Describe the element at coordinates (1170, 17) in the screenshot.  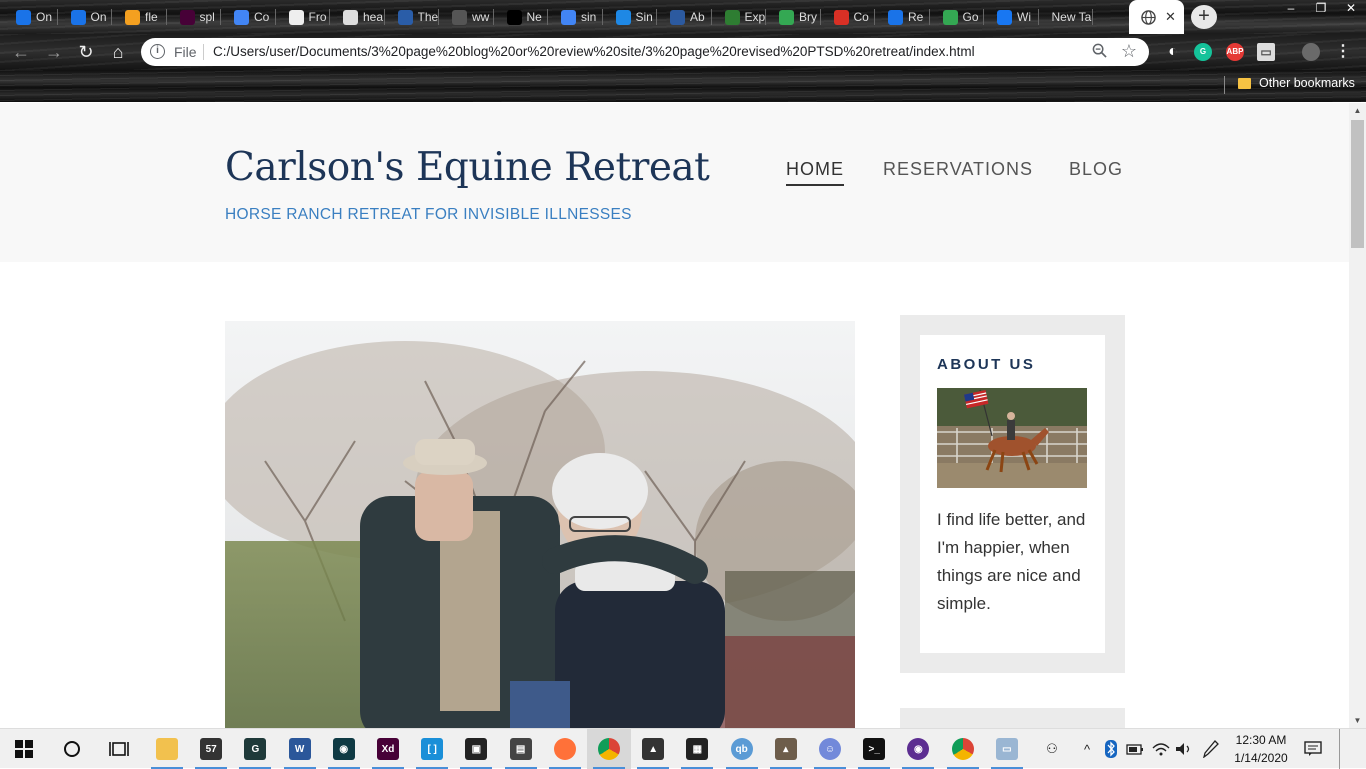
I see `tab-close-icon: ✕` at that location.